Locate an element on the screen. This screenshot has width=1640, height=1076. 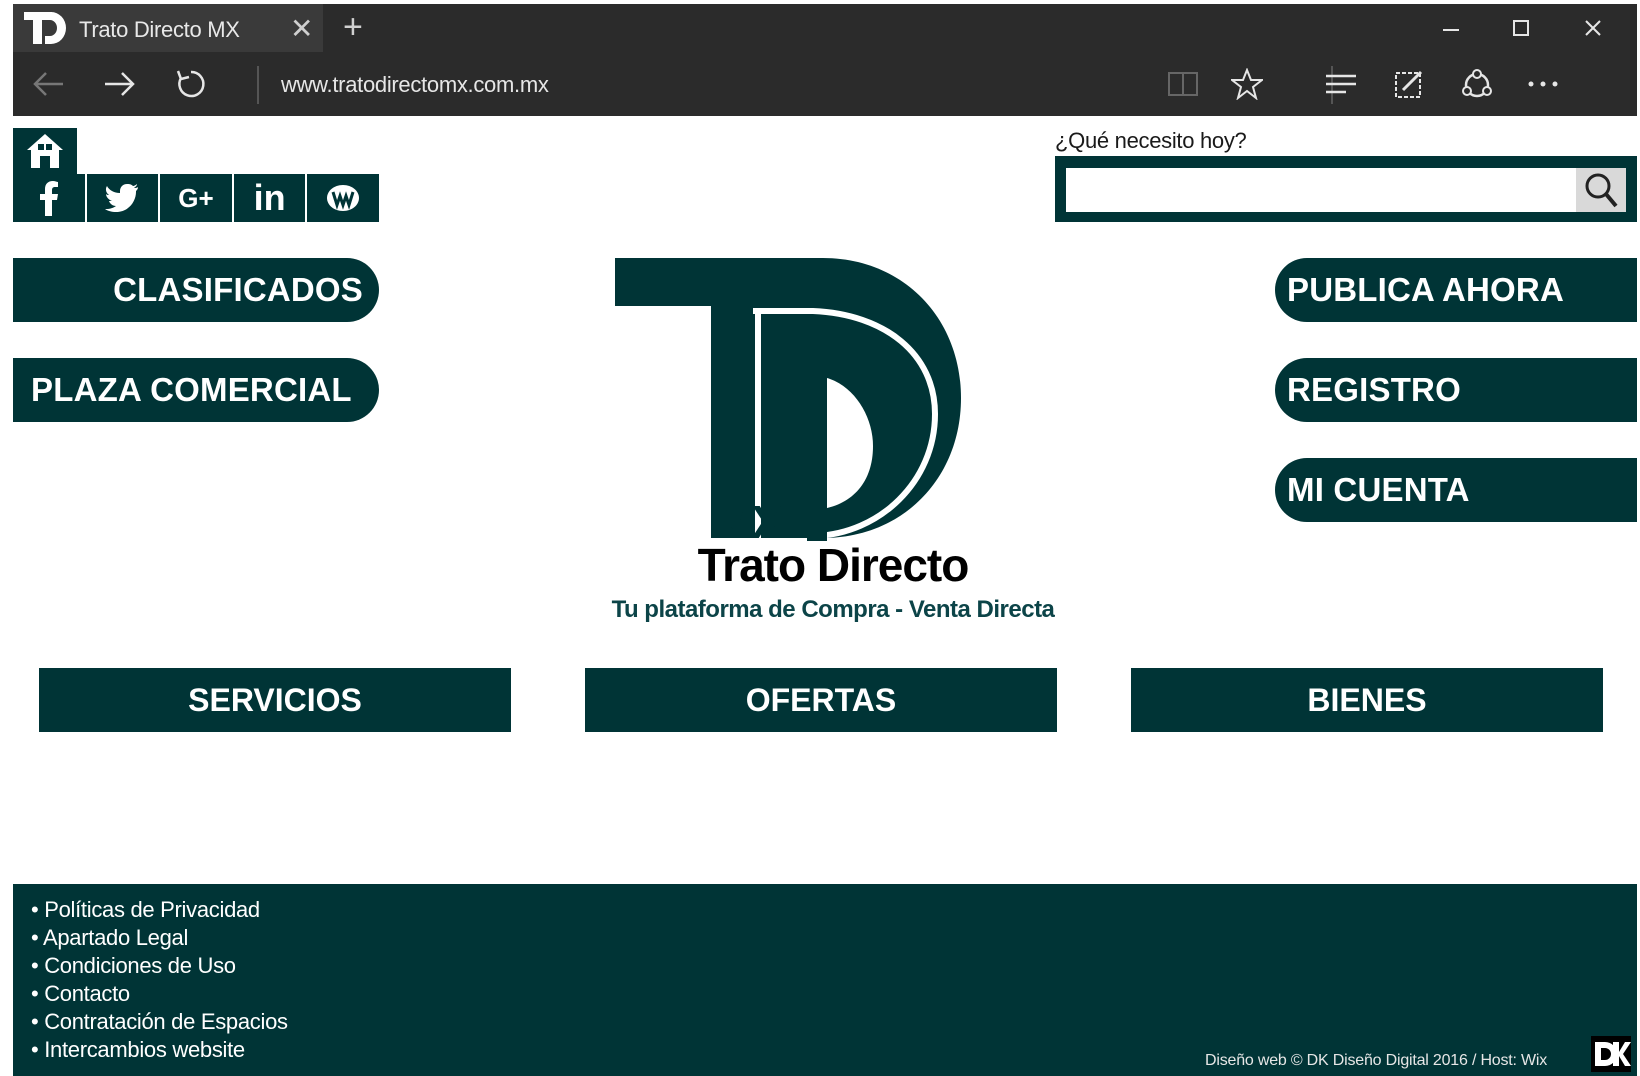
home-button is located at coordinates (45, 151).